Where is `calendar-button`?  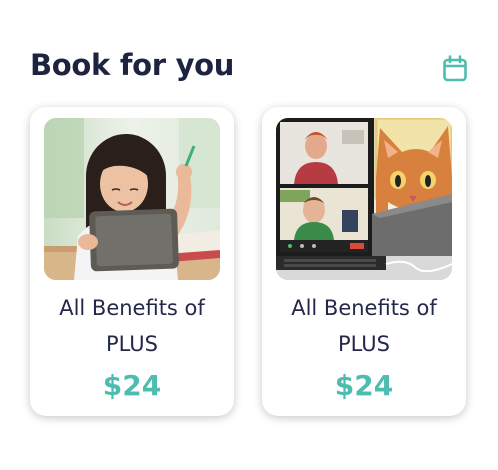 calendar-button is located at coordinates (455, 71).